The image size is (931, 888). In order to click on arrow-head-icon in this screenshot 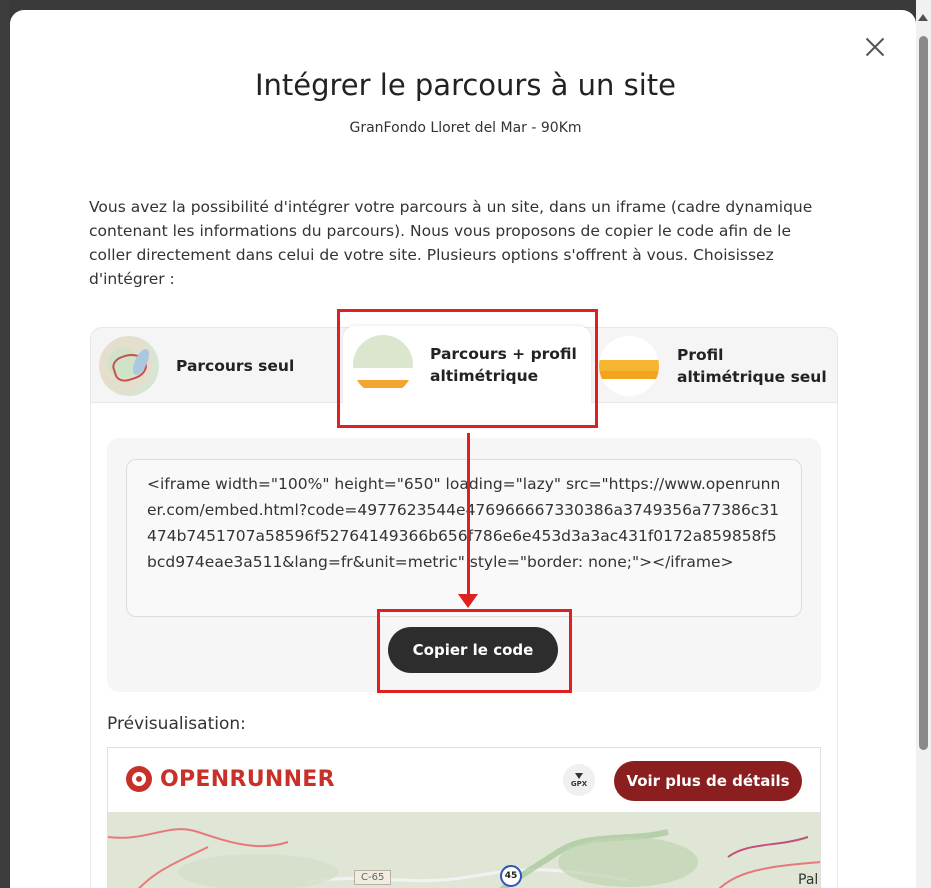, I will do `click(468, 601)`.